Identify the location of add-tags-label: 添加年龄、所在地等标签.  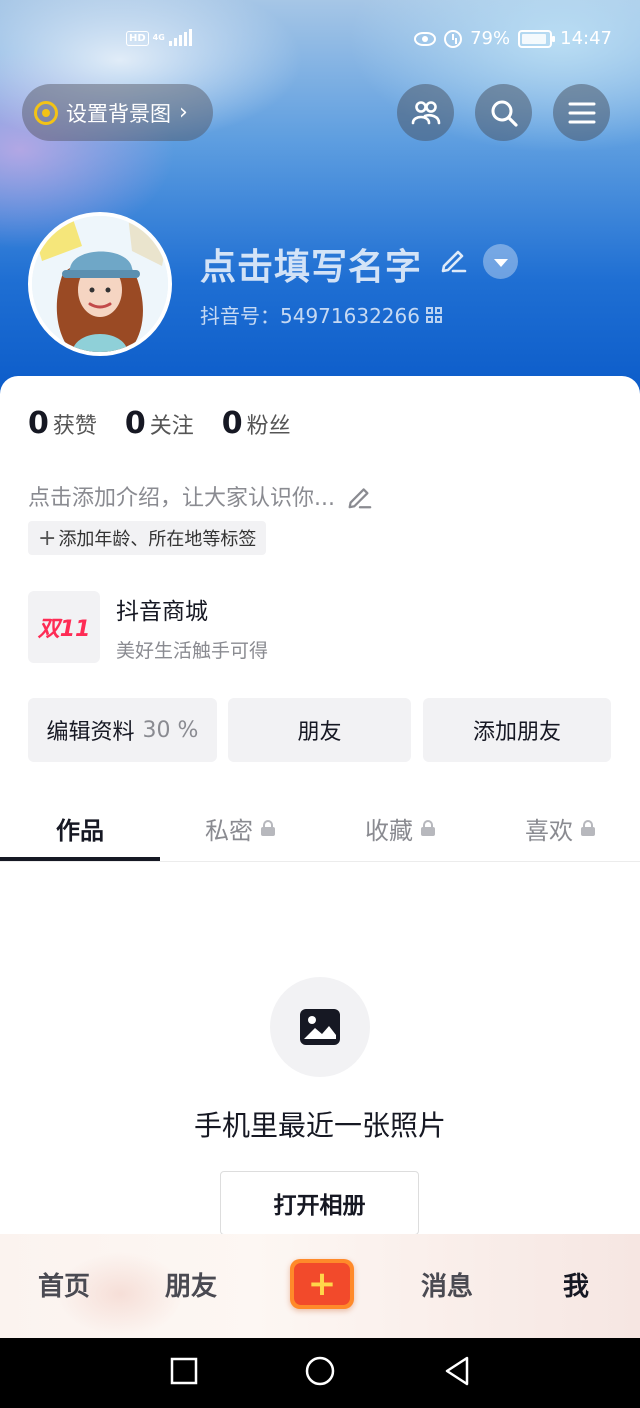
(157, 539).